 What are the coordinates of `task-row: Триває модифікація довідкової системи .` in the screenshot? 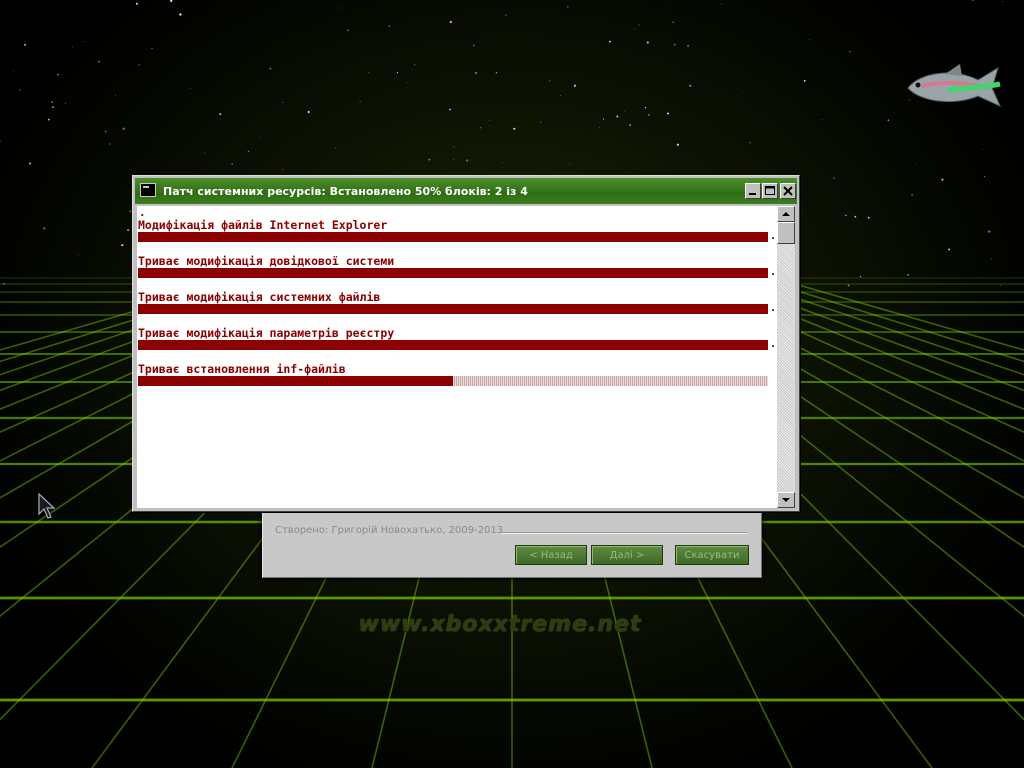 It's located at (457, 269).